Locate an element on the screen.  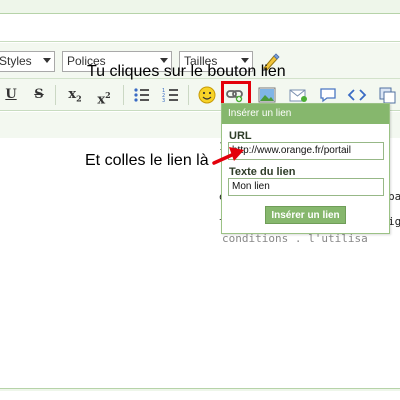
superscript-button: x2 is located at coordinates (104, 96).